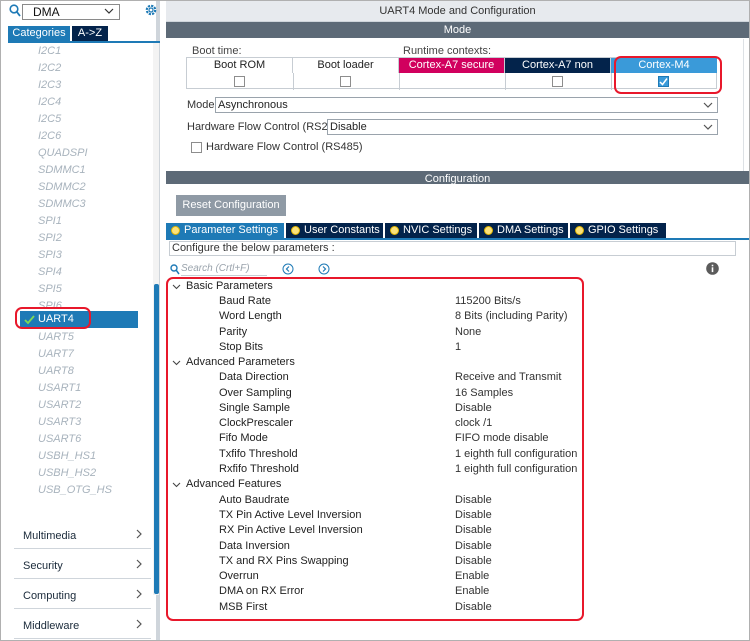 The height and width of the screenshot is (641, 750). Describe the element at coordinates (39, 33) in the screenshot. I see `tab-categories: Categories` at that location.